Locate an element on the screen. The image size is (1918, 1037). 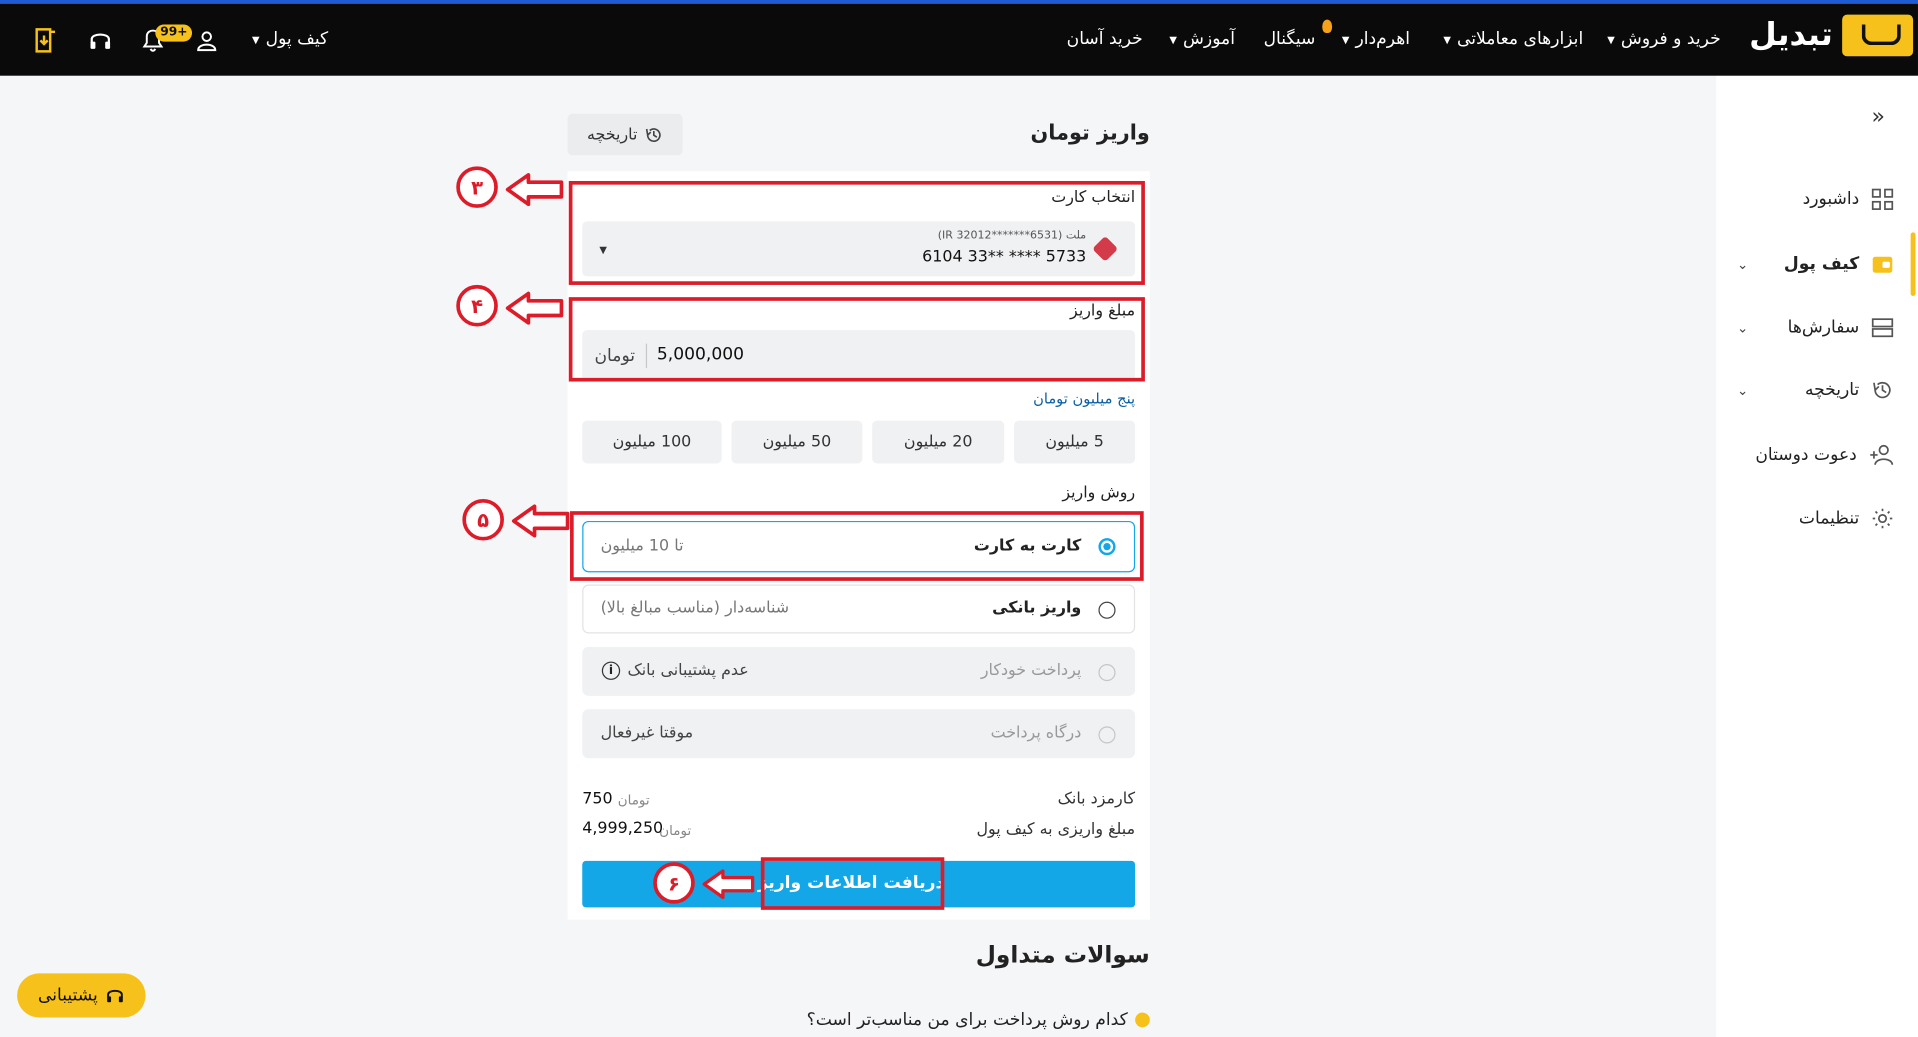
nav-trading-tools: ابزارهای معاملاتی ▼ is located at coordinates (1513, 39).